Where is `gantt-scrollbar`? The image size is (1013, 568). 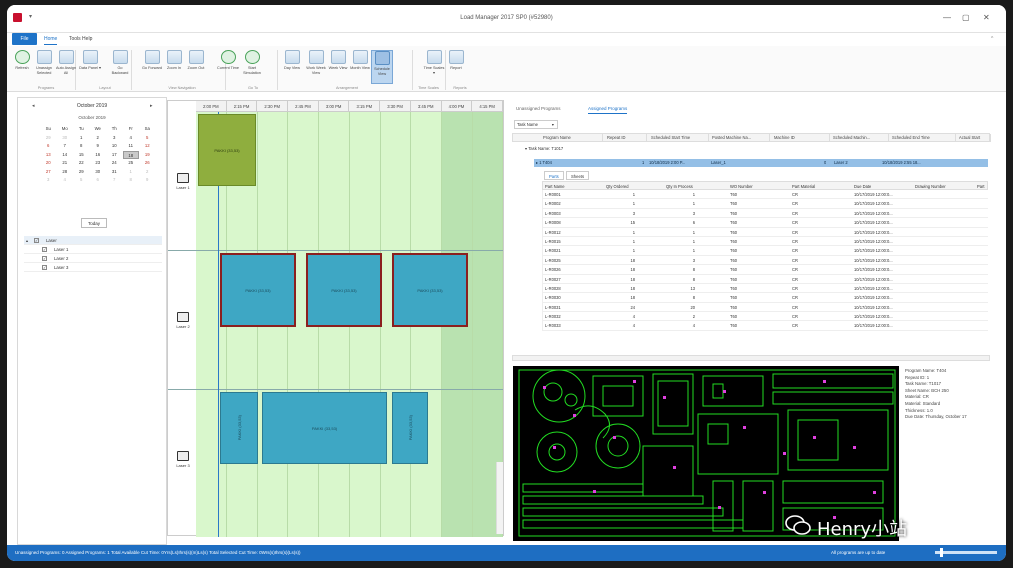
gantt-scrollbar is located at coordinates (499, 498).